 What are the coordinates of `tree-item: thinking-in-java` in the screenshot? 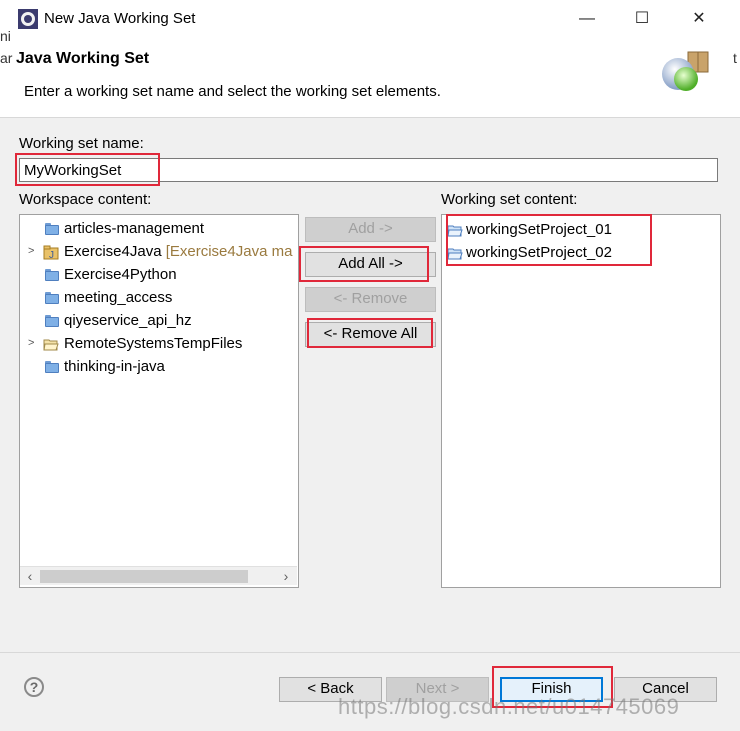 It's located at (159, 366).